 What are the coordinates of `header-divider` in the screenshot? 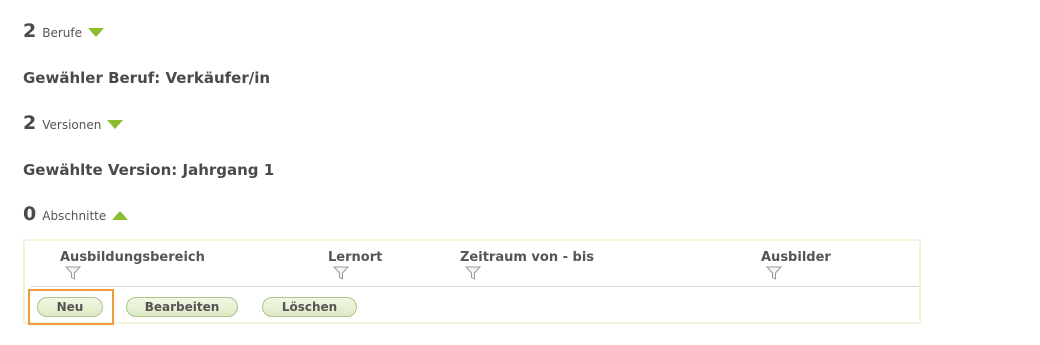 It's located at (474, 286).